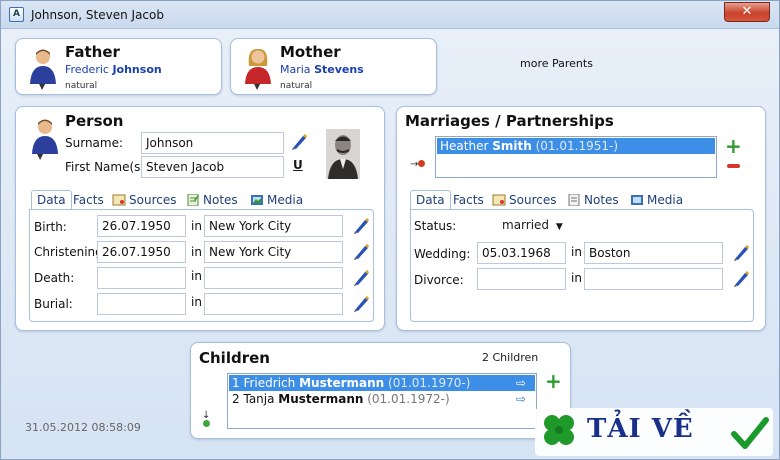 Image resolution: width=780 pixels, height=460 pixels. What do you see at coordinates (741, 279) in the screenshot?
I see `divorce-edit-pen-icon` at bounding box center [741, 279].